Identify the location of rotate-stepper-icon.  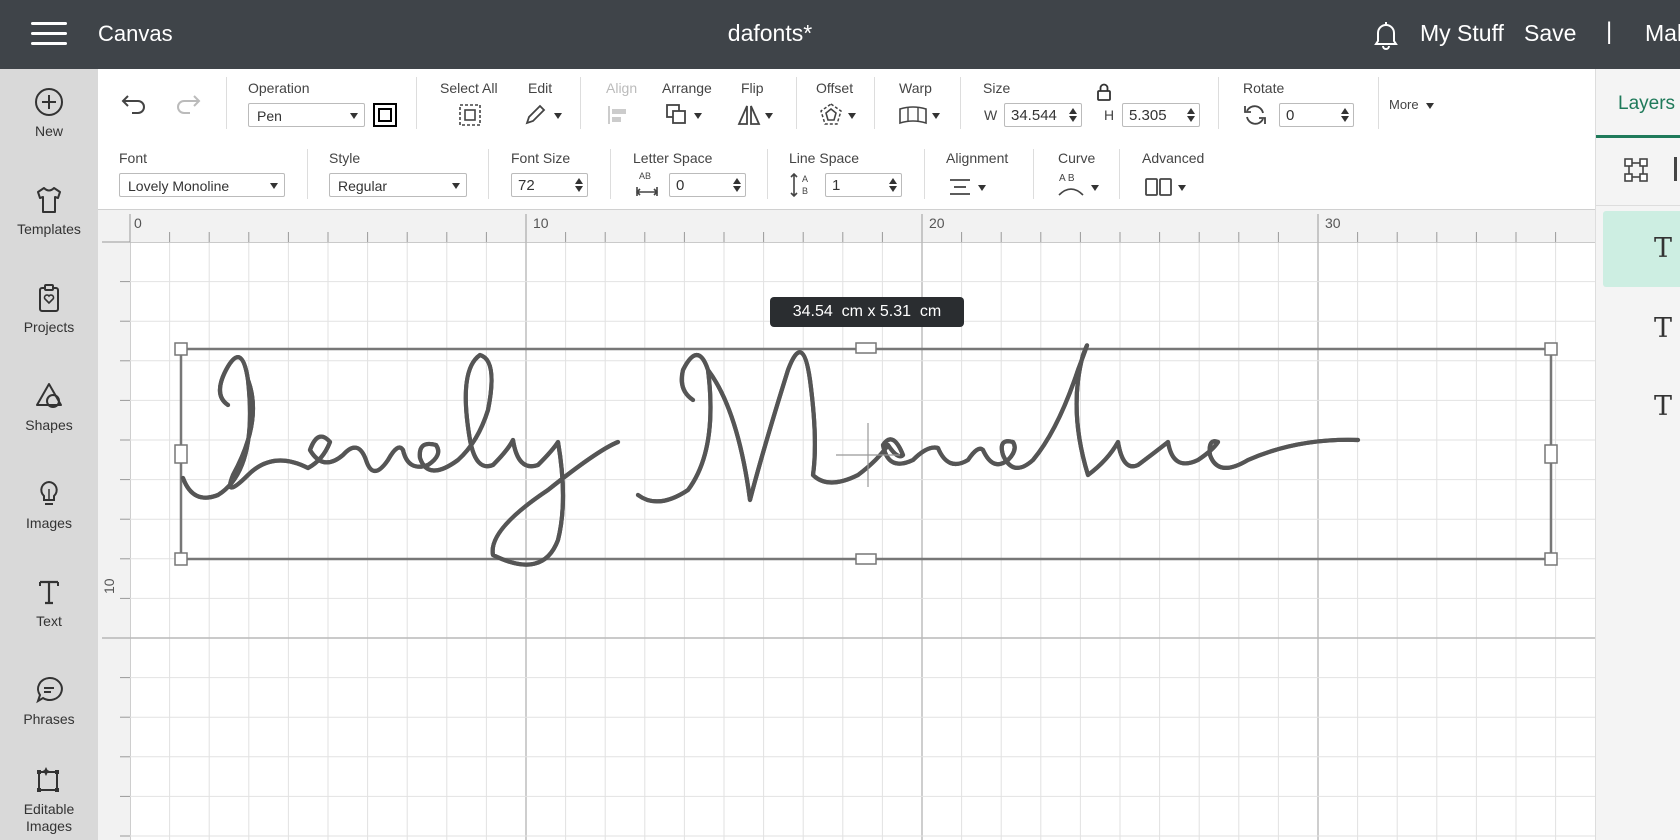
(1345, 115).